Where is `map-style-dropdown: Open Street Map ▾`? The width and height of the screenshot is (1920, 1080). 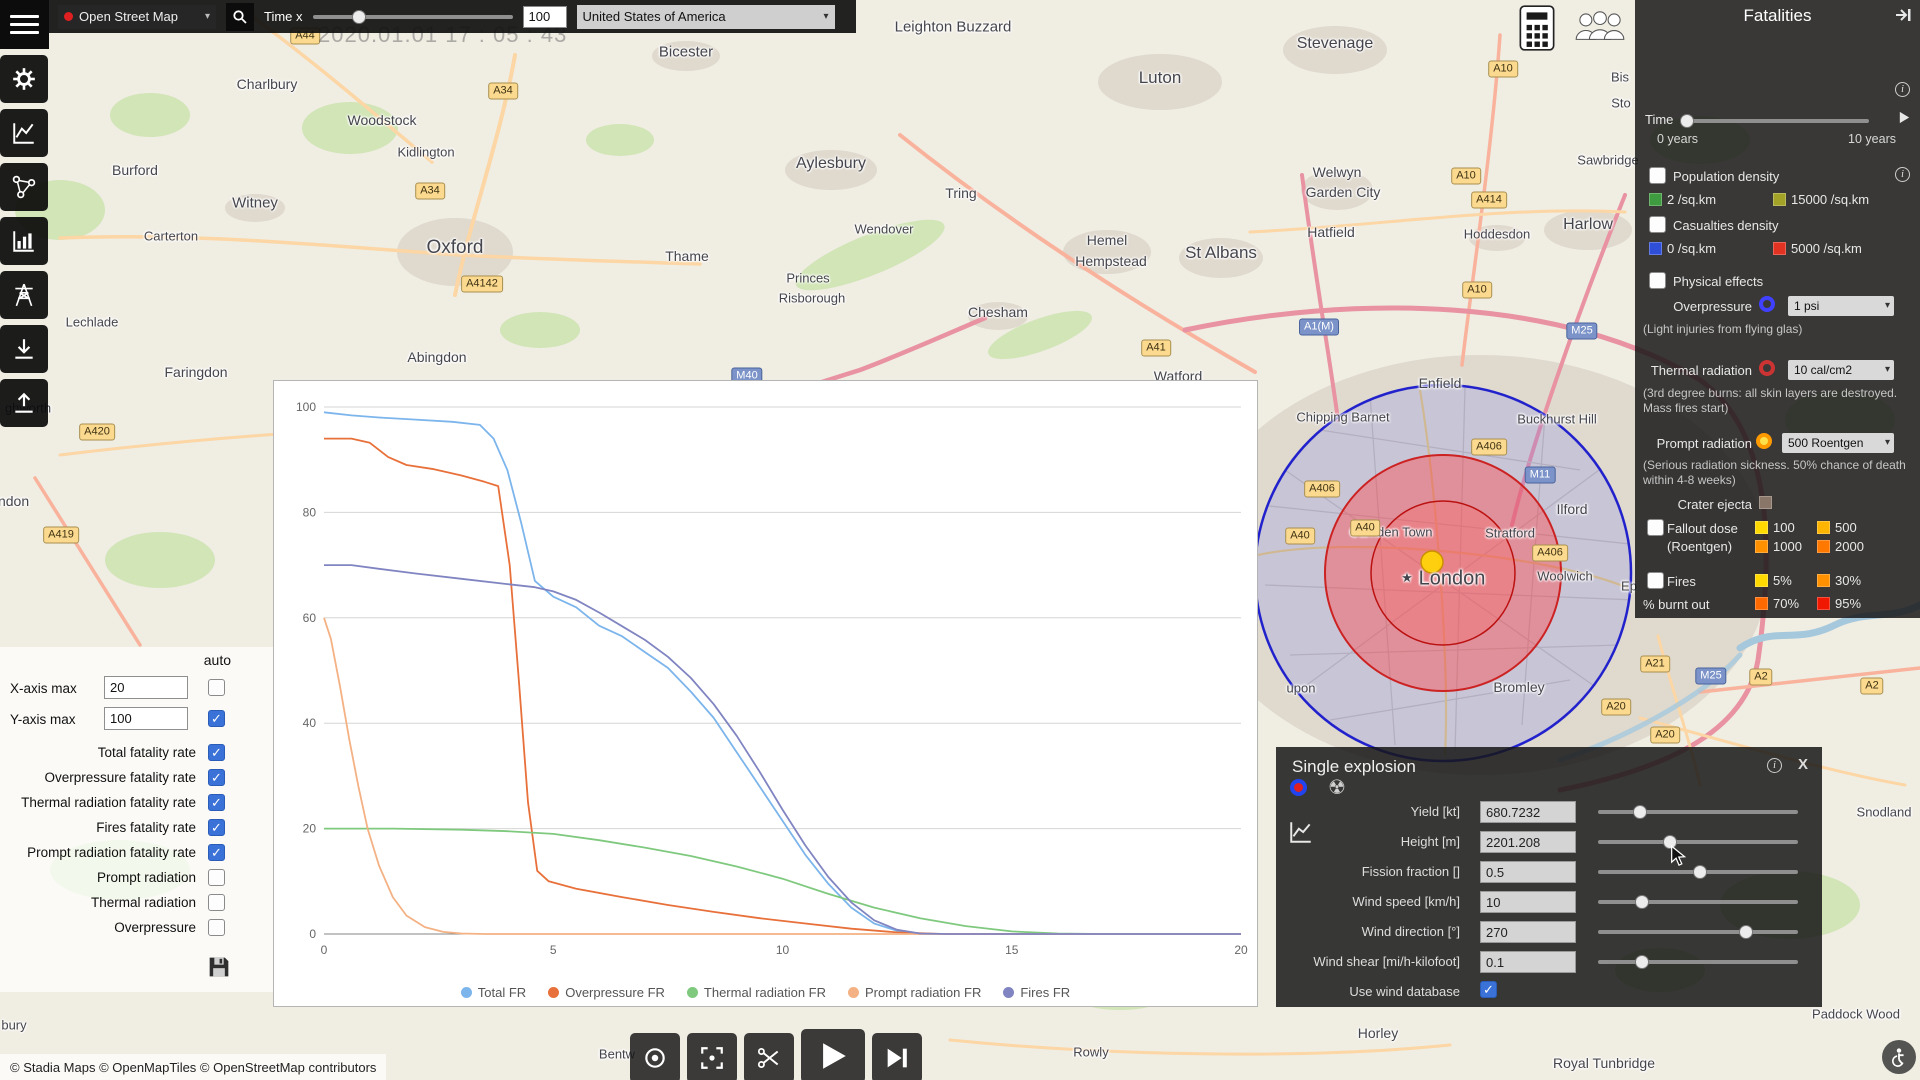 map-style-dropdown: Open Street Map ▾ is located at coordinates (137, 16).